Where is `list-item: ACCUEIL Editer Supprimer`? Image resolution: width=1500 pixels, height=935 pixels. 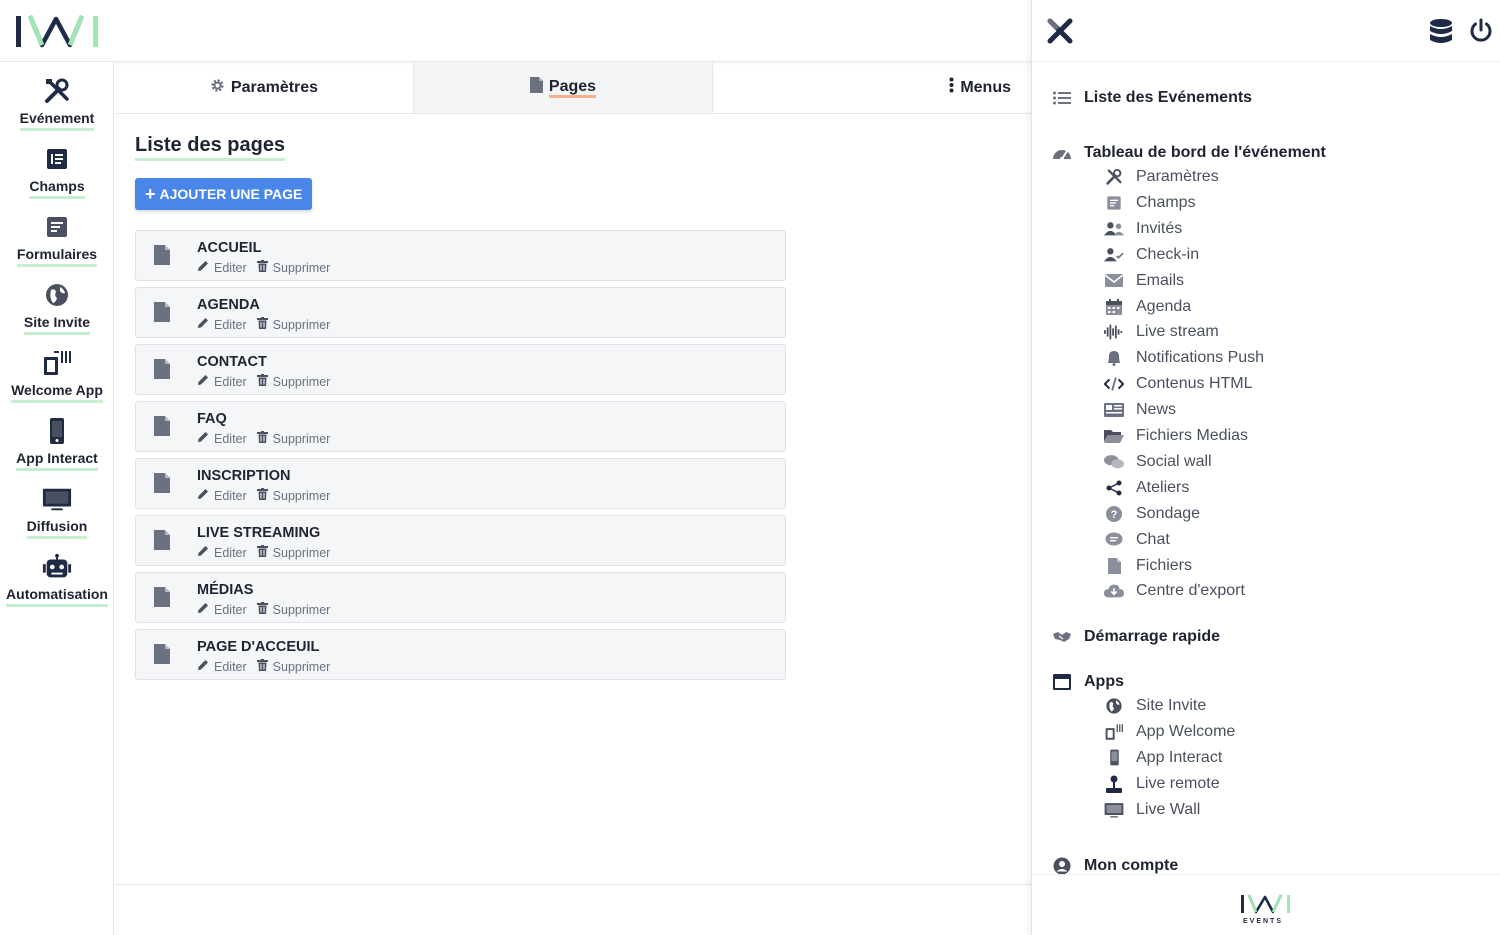 list-item: ACCUEIL Editer Supprimer is located at coordinates (460, 255).